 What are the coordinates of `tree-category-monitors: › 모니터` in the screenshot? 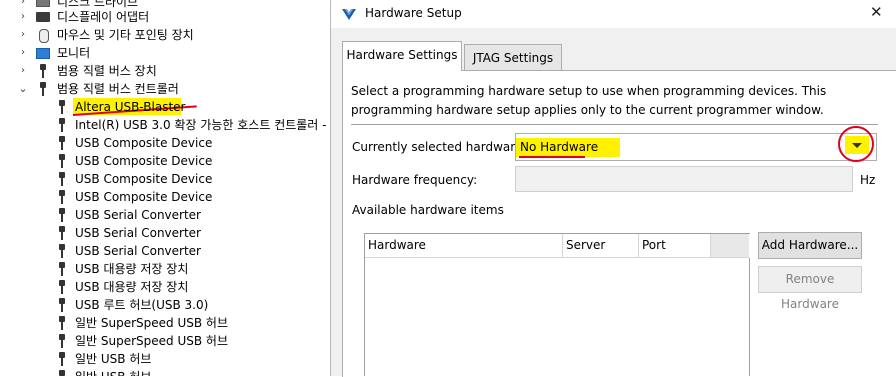 It's located at (165, 53).